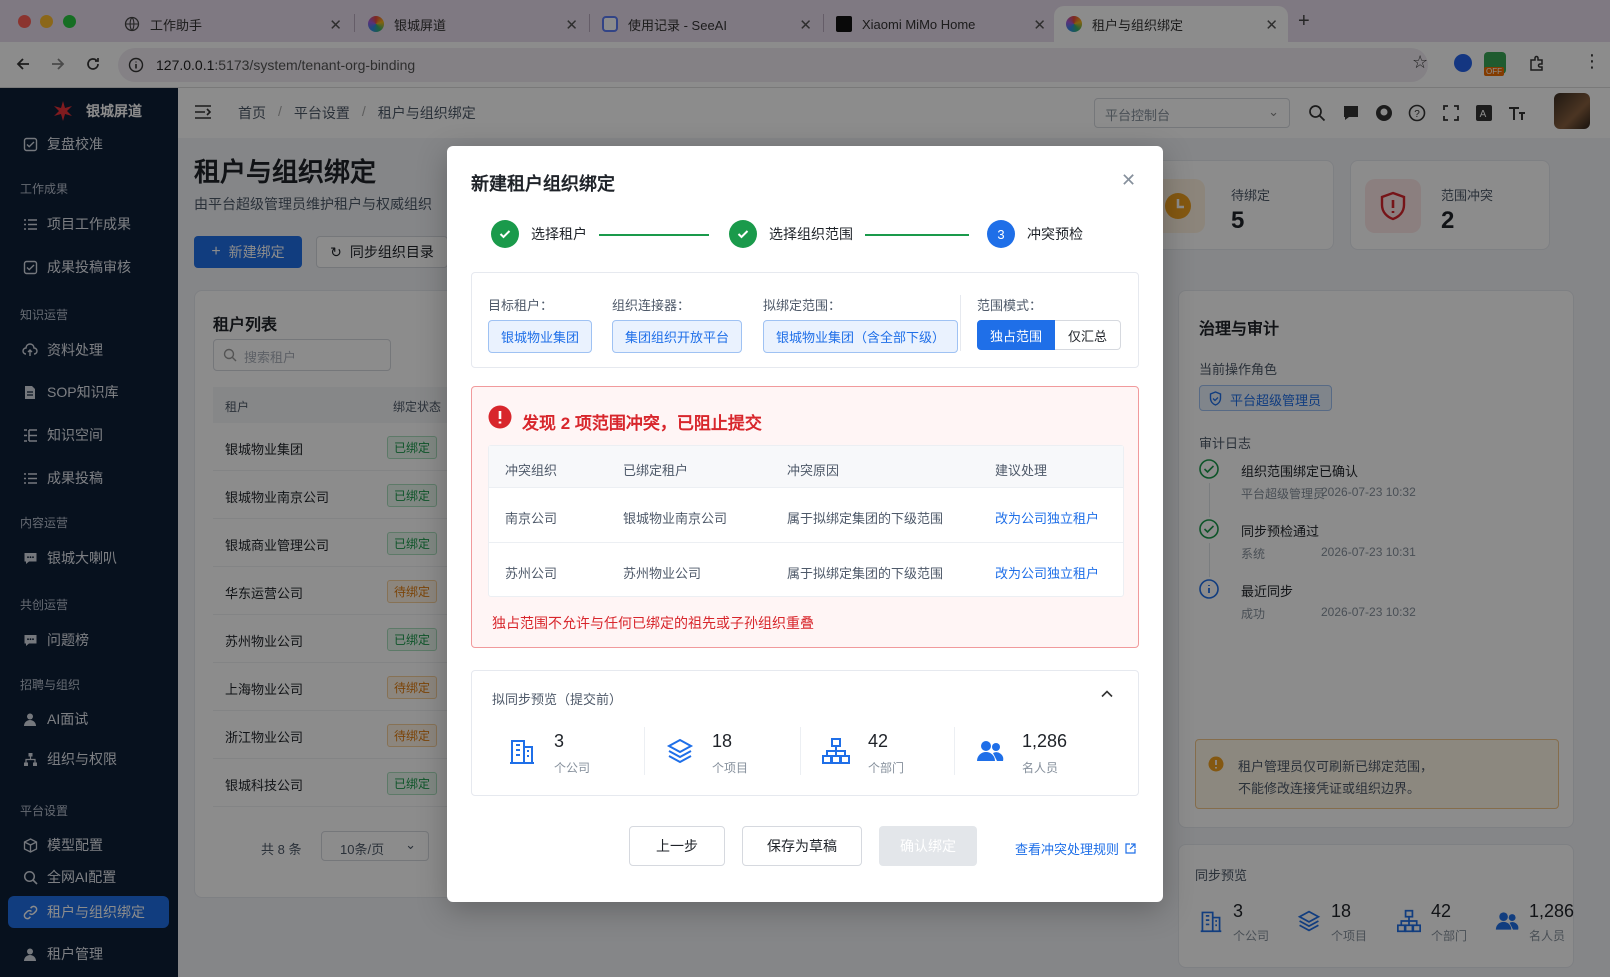 This screenshot has height=977, width=1610. What do you see at coordinates (806, 467) in the screenshot?
I see `conflict-table-header: 冲突组织 已绑定租户 冲突原因 建议处理` at bounding box center [806, 467].